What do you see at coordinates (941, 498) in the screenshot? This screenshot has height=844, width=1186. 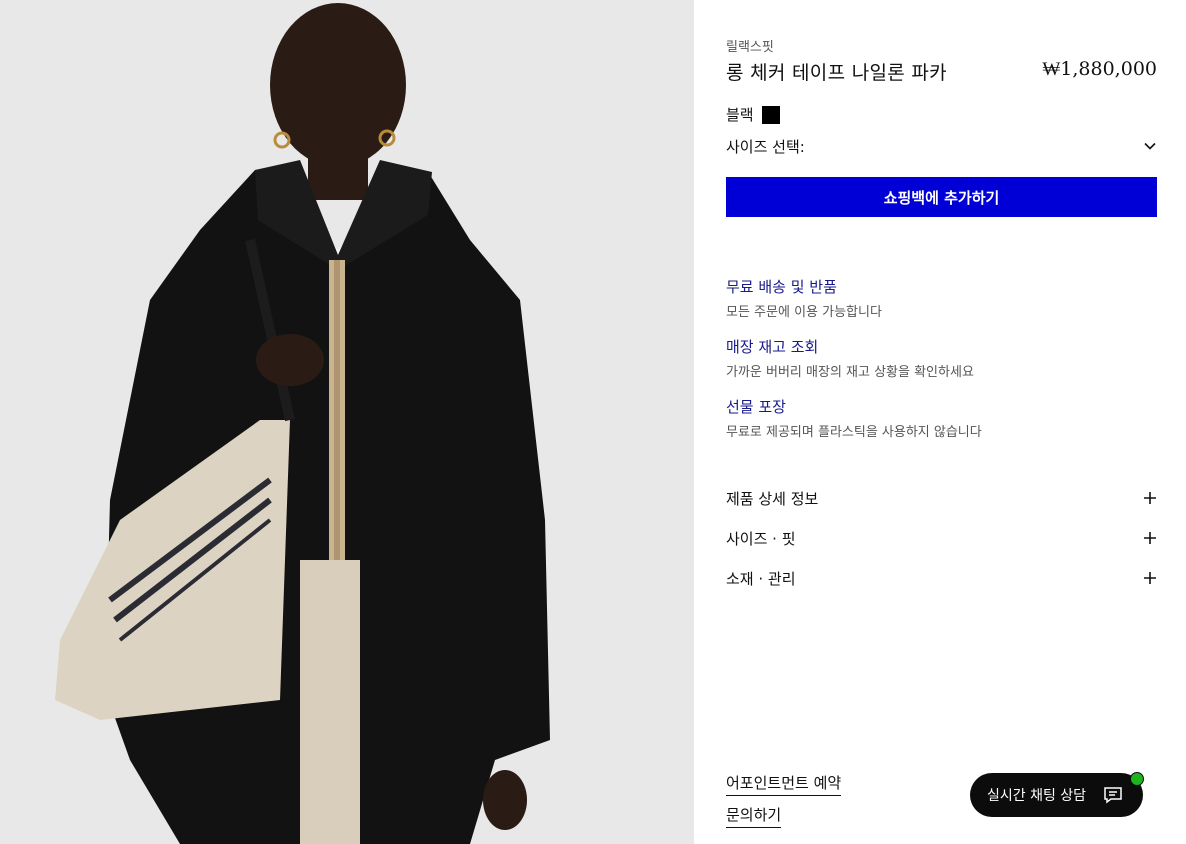 I see `accordion-product-details: 제품 상세 정보` at bounding box center [941, 498].